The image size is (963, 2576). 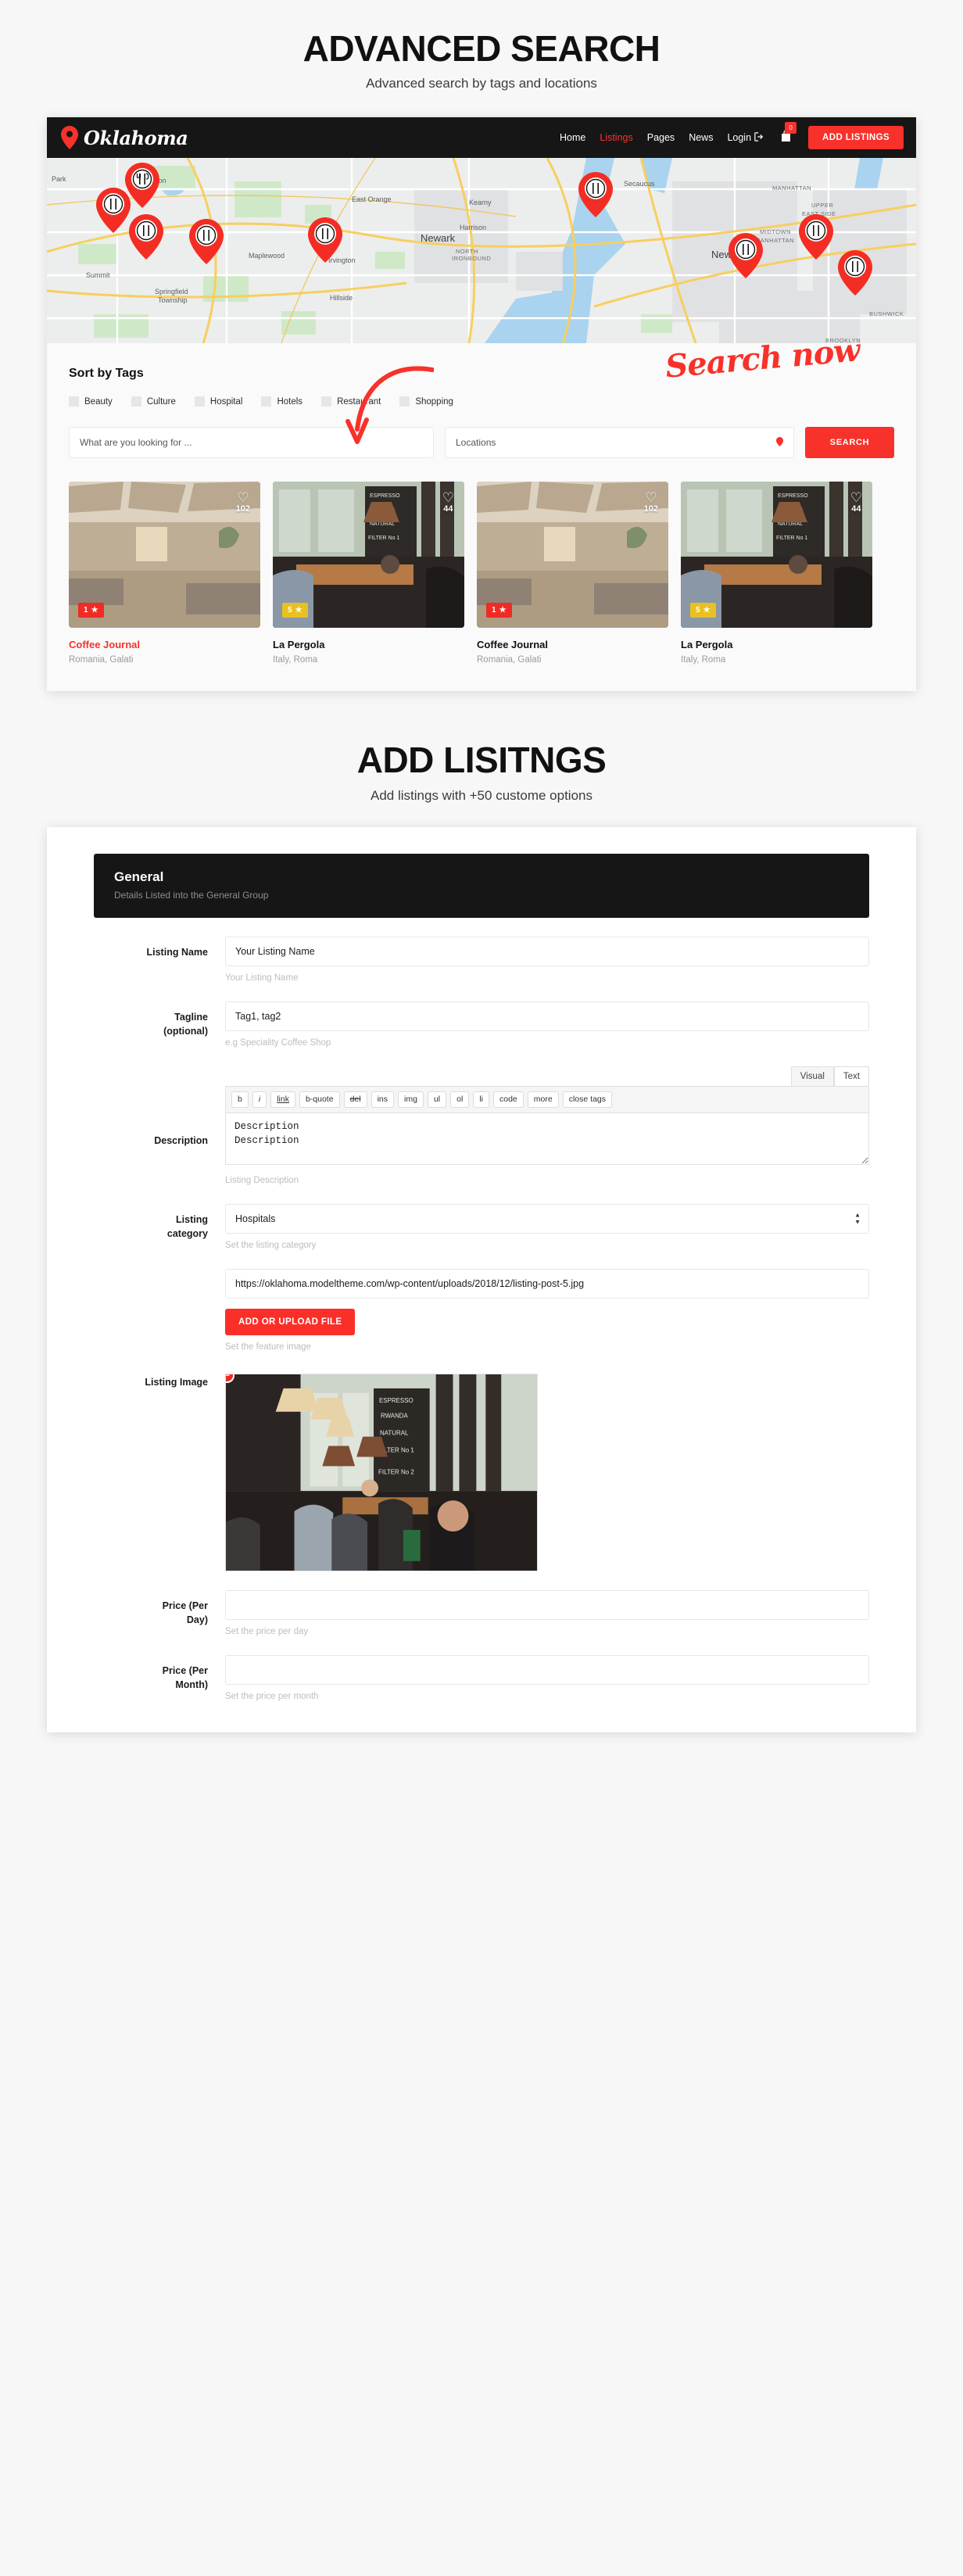 I want to click on tagline-input, so click(x=547, y=1016).